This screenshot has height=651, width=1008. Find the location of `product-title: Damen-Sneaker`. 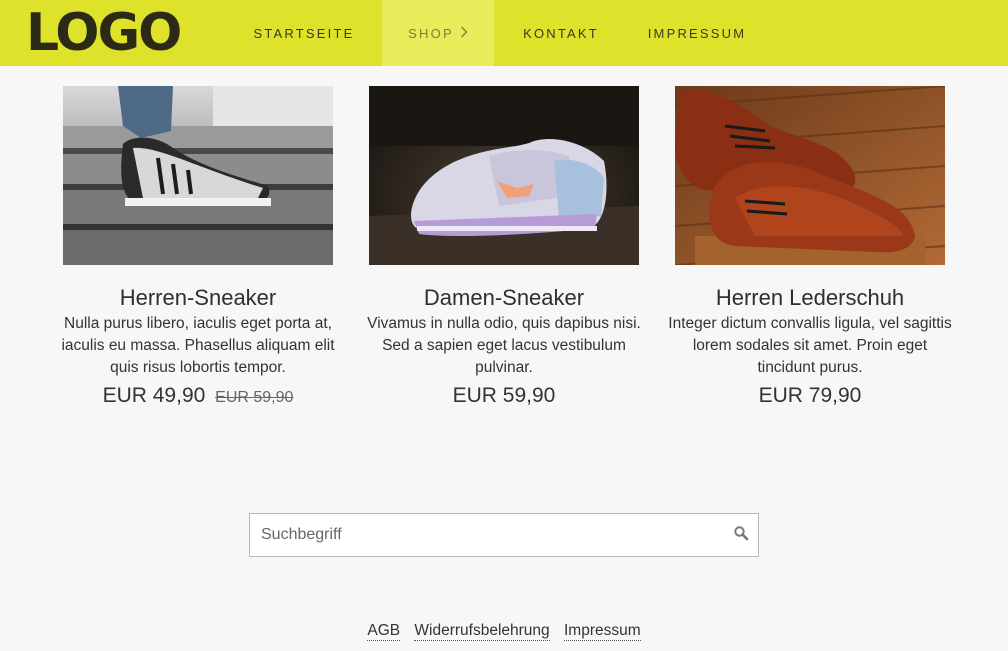

product-title: Damen-Sneaker is located at coordinates (504, 298).